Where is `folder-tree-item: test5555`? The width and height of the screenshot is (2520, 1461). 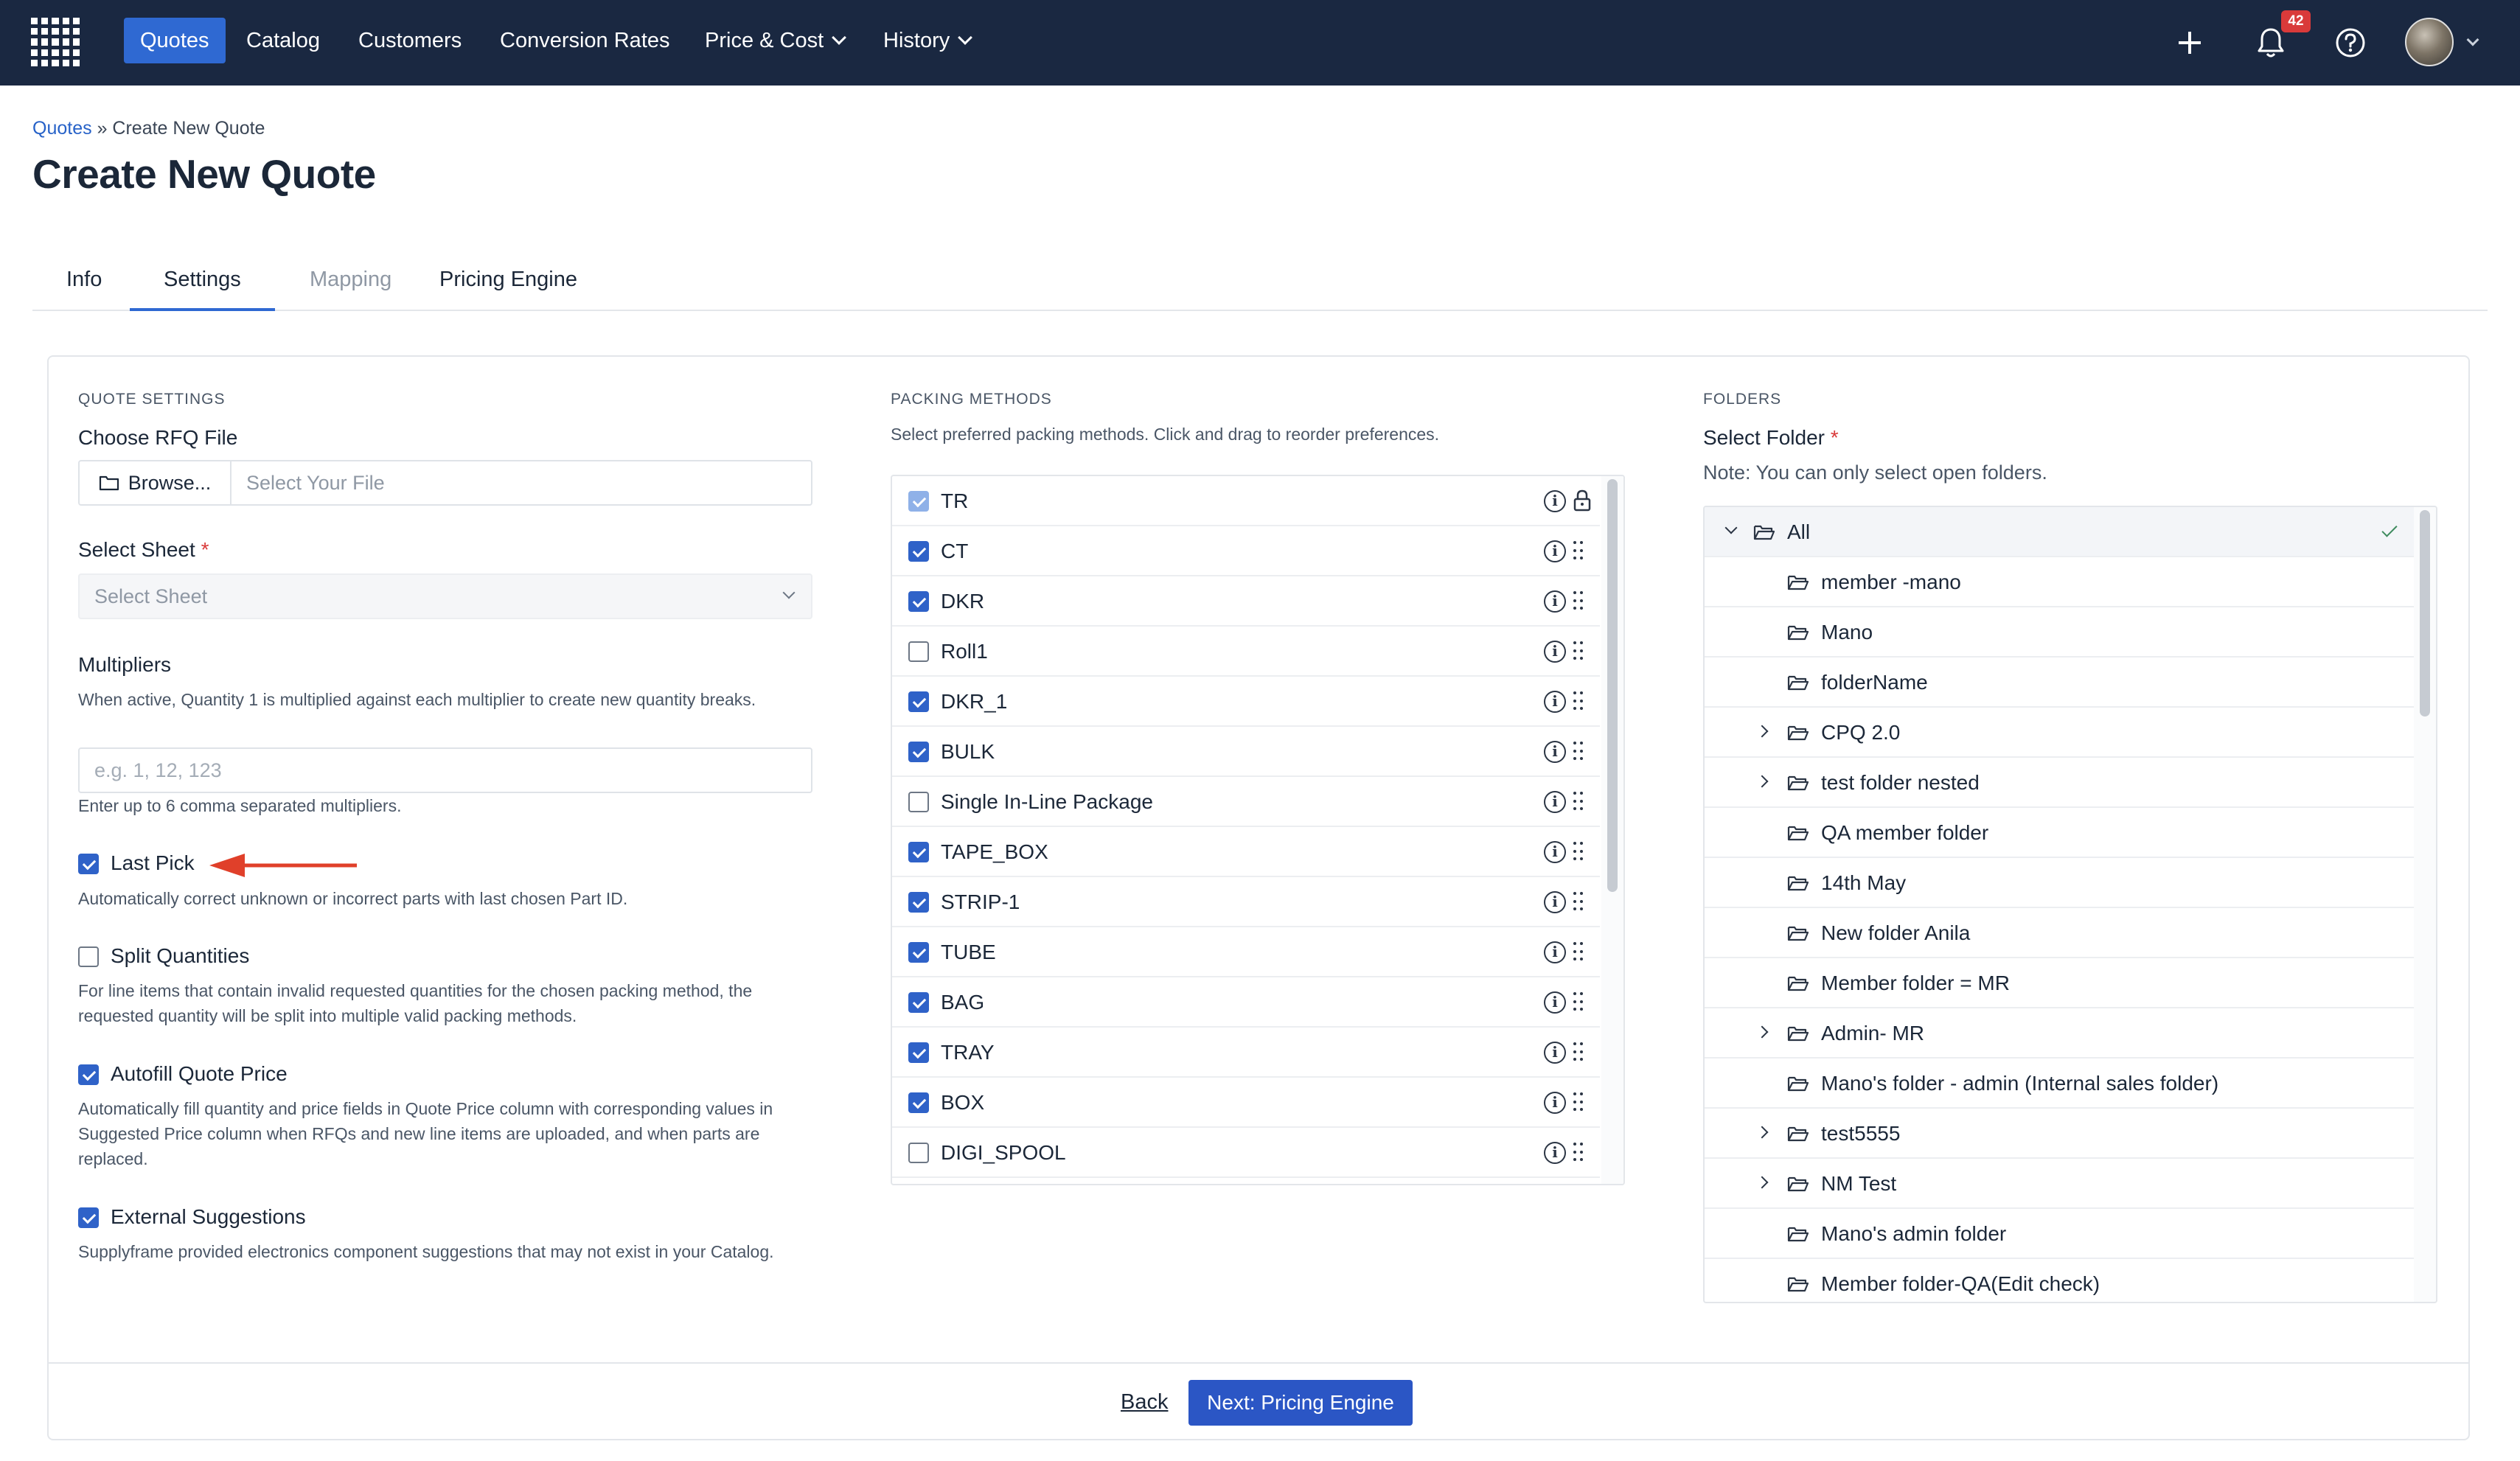
folder-tree-item: test5555 is located at coordinates (2060, 1134).